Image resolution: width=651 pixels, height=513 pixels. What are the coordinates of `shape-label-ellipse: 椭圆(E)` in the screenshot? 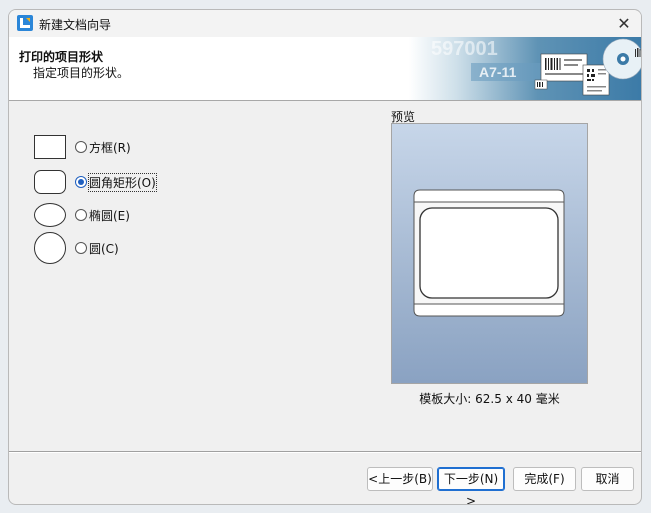 It's located at (109, 216).